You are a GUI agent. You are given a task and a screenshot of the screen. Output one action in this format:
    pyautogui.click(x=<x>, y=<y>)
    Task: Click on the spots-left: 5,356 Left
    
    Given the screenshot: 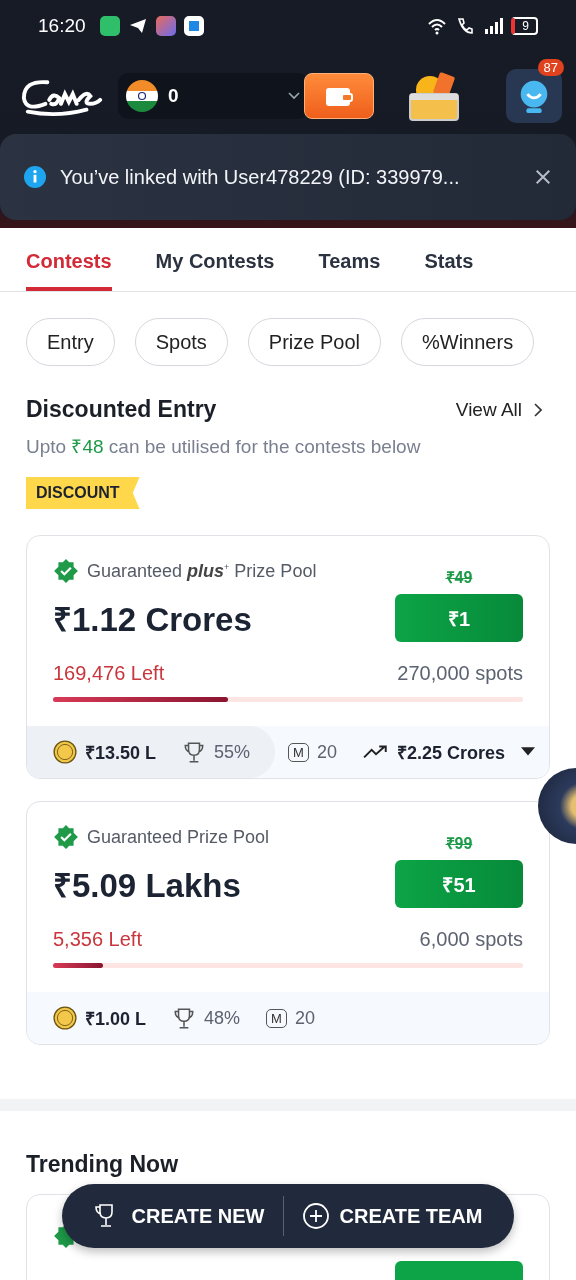 What is the action you would take?
    pyautogui.click(x=97, y=939)
    